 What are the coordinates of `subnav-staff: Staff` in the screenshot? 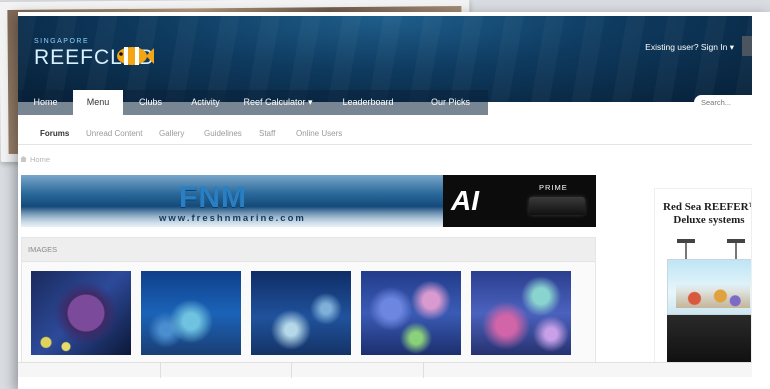 It's located at (267, 133).